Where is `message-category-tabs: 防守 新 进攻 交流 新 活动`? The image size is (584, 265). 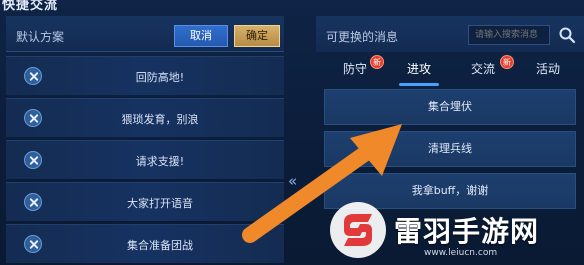 message-category-tabs: 防守 新 进攻 交流 新 活动 is located at coordinates (450, 71).